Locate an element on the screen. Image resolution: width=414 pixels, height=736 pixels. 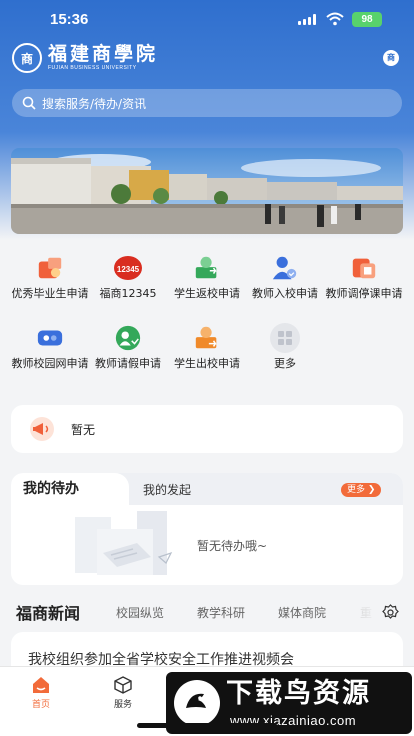
empty-todo-illustration is located at coordinates (124, 543).